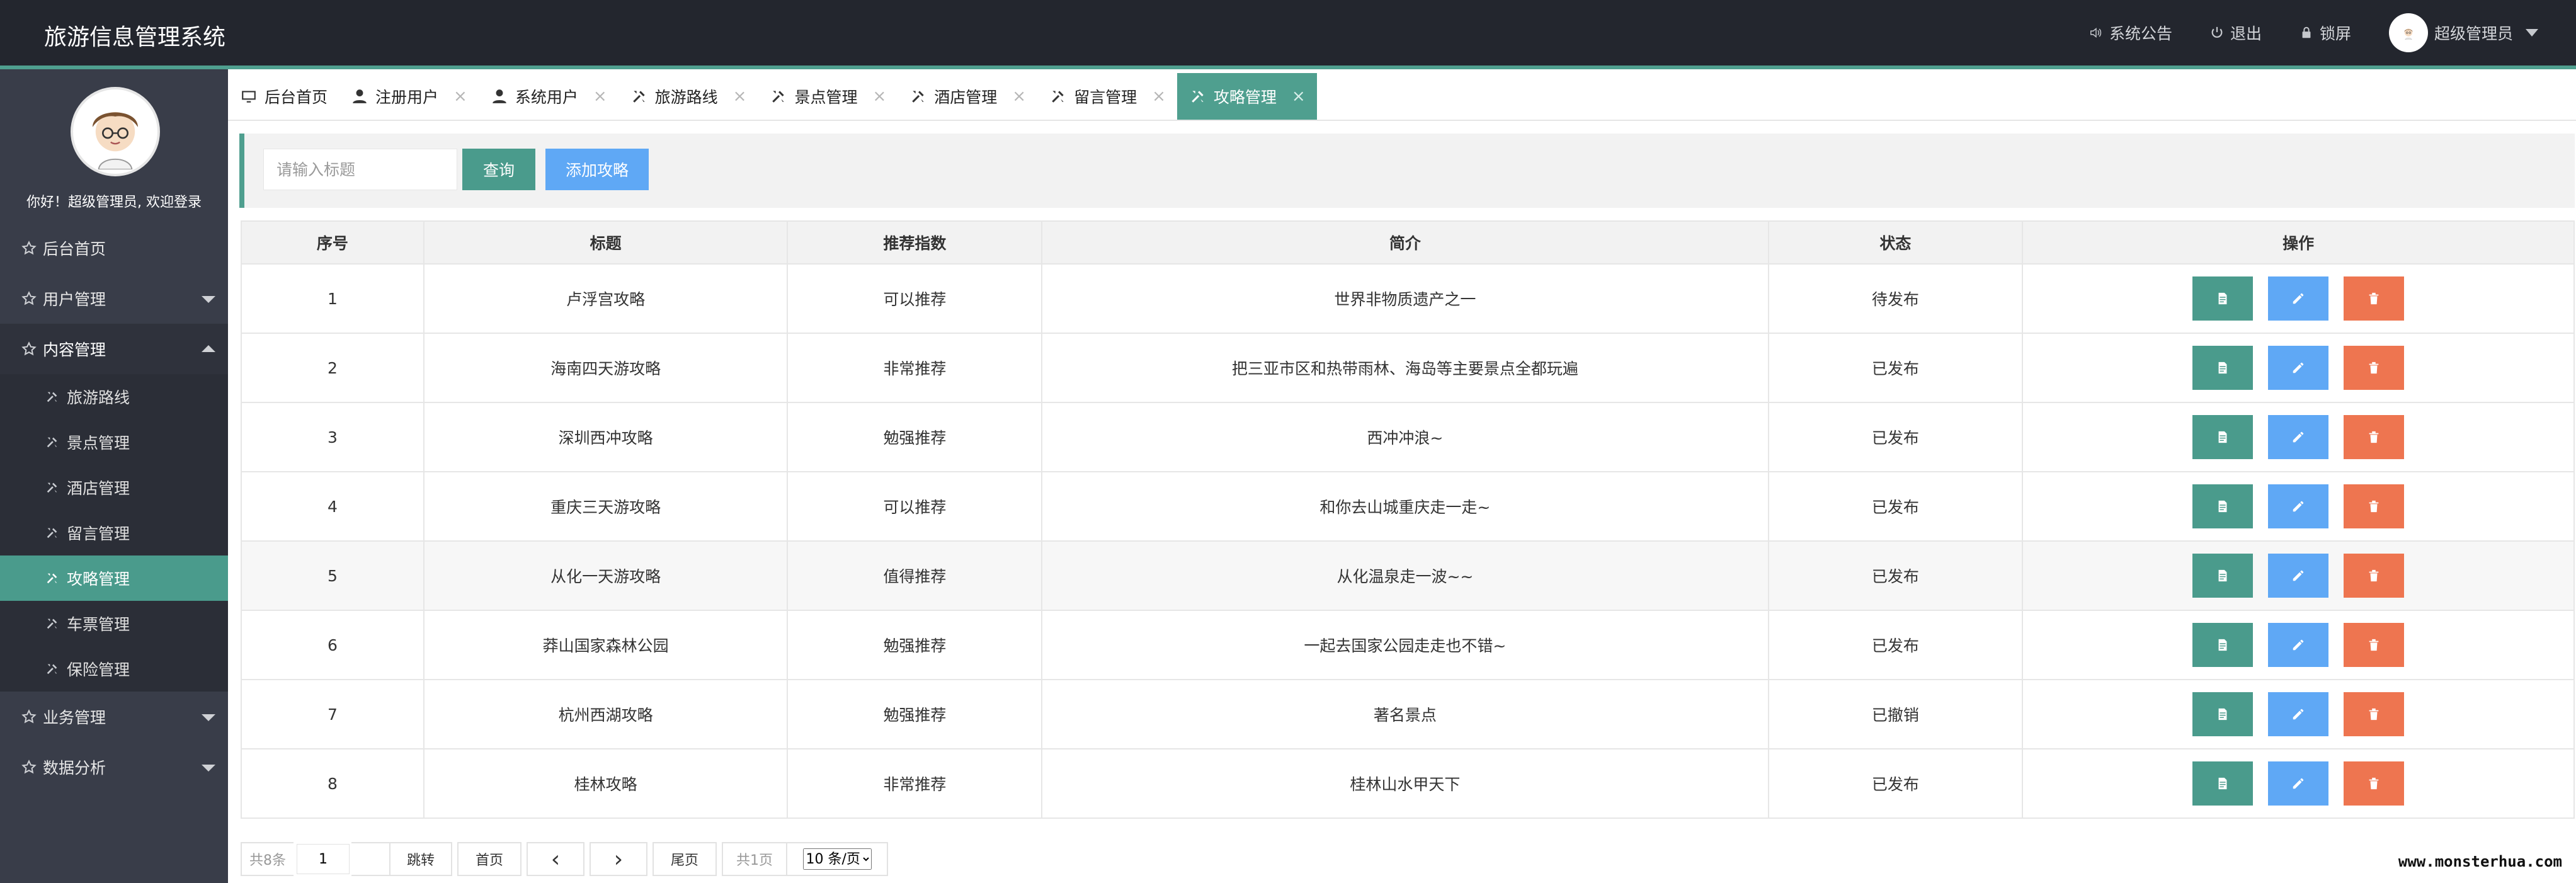 The image size is (2576, 883). I want to click on row-title: 海南四天游攻略, so click(606, 368).